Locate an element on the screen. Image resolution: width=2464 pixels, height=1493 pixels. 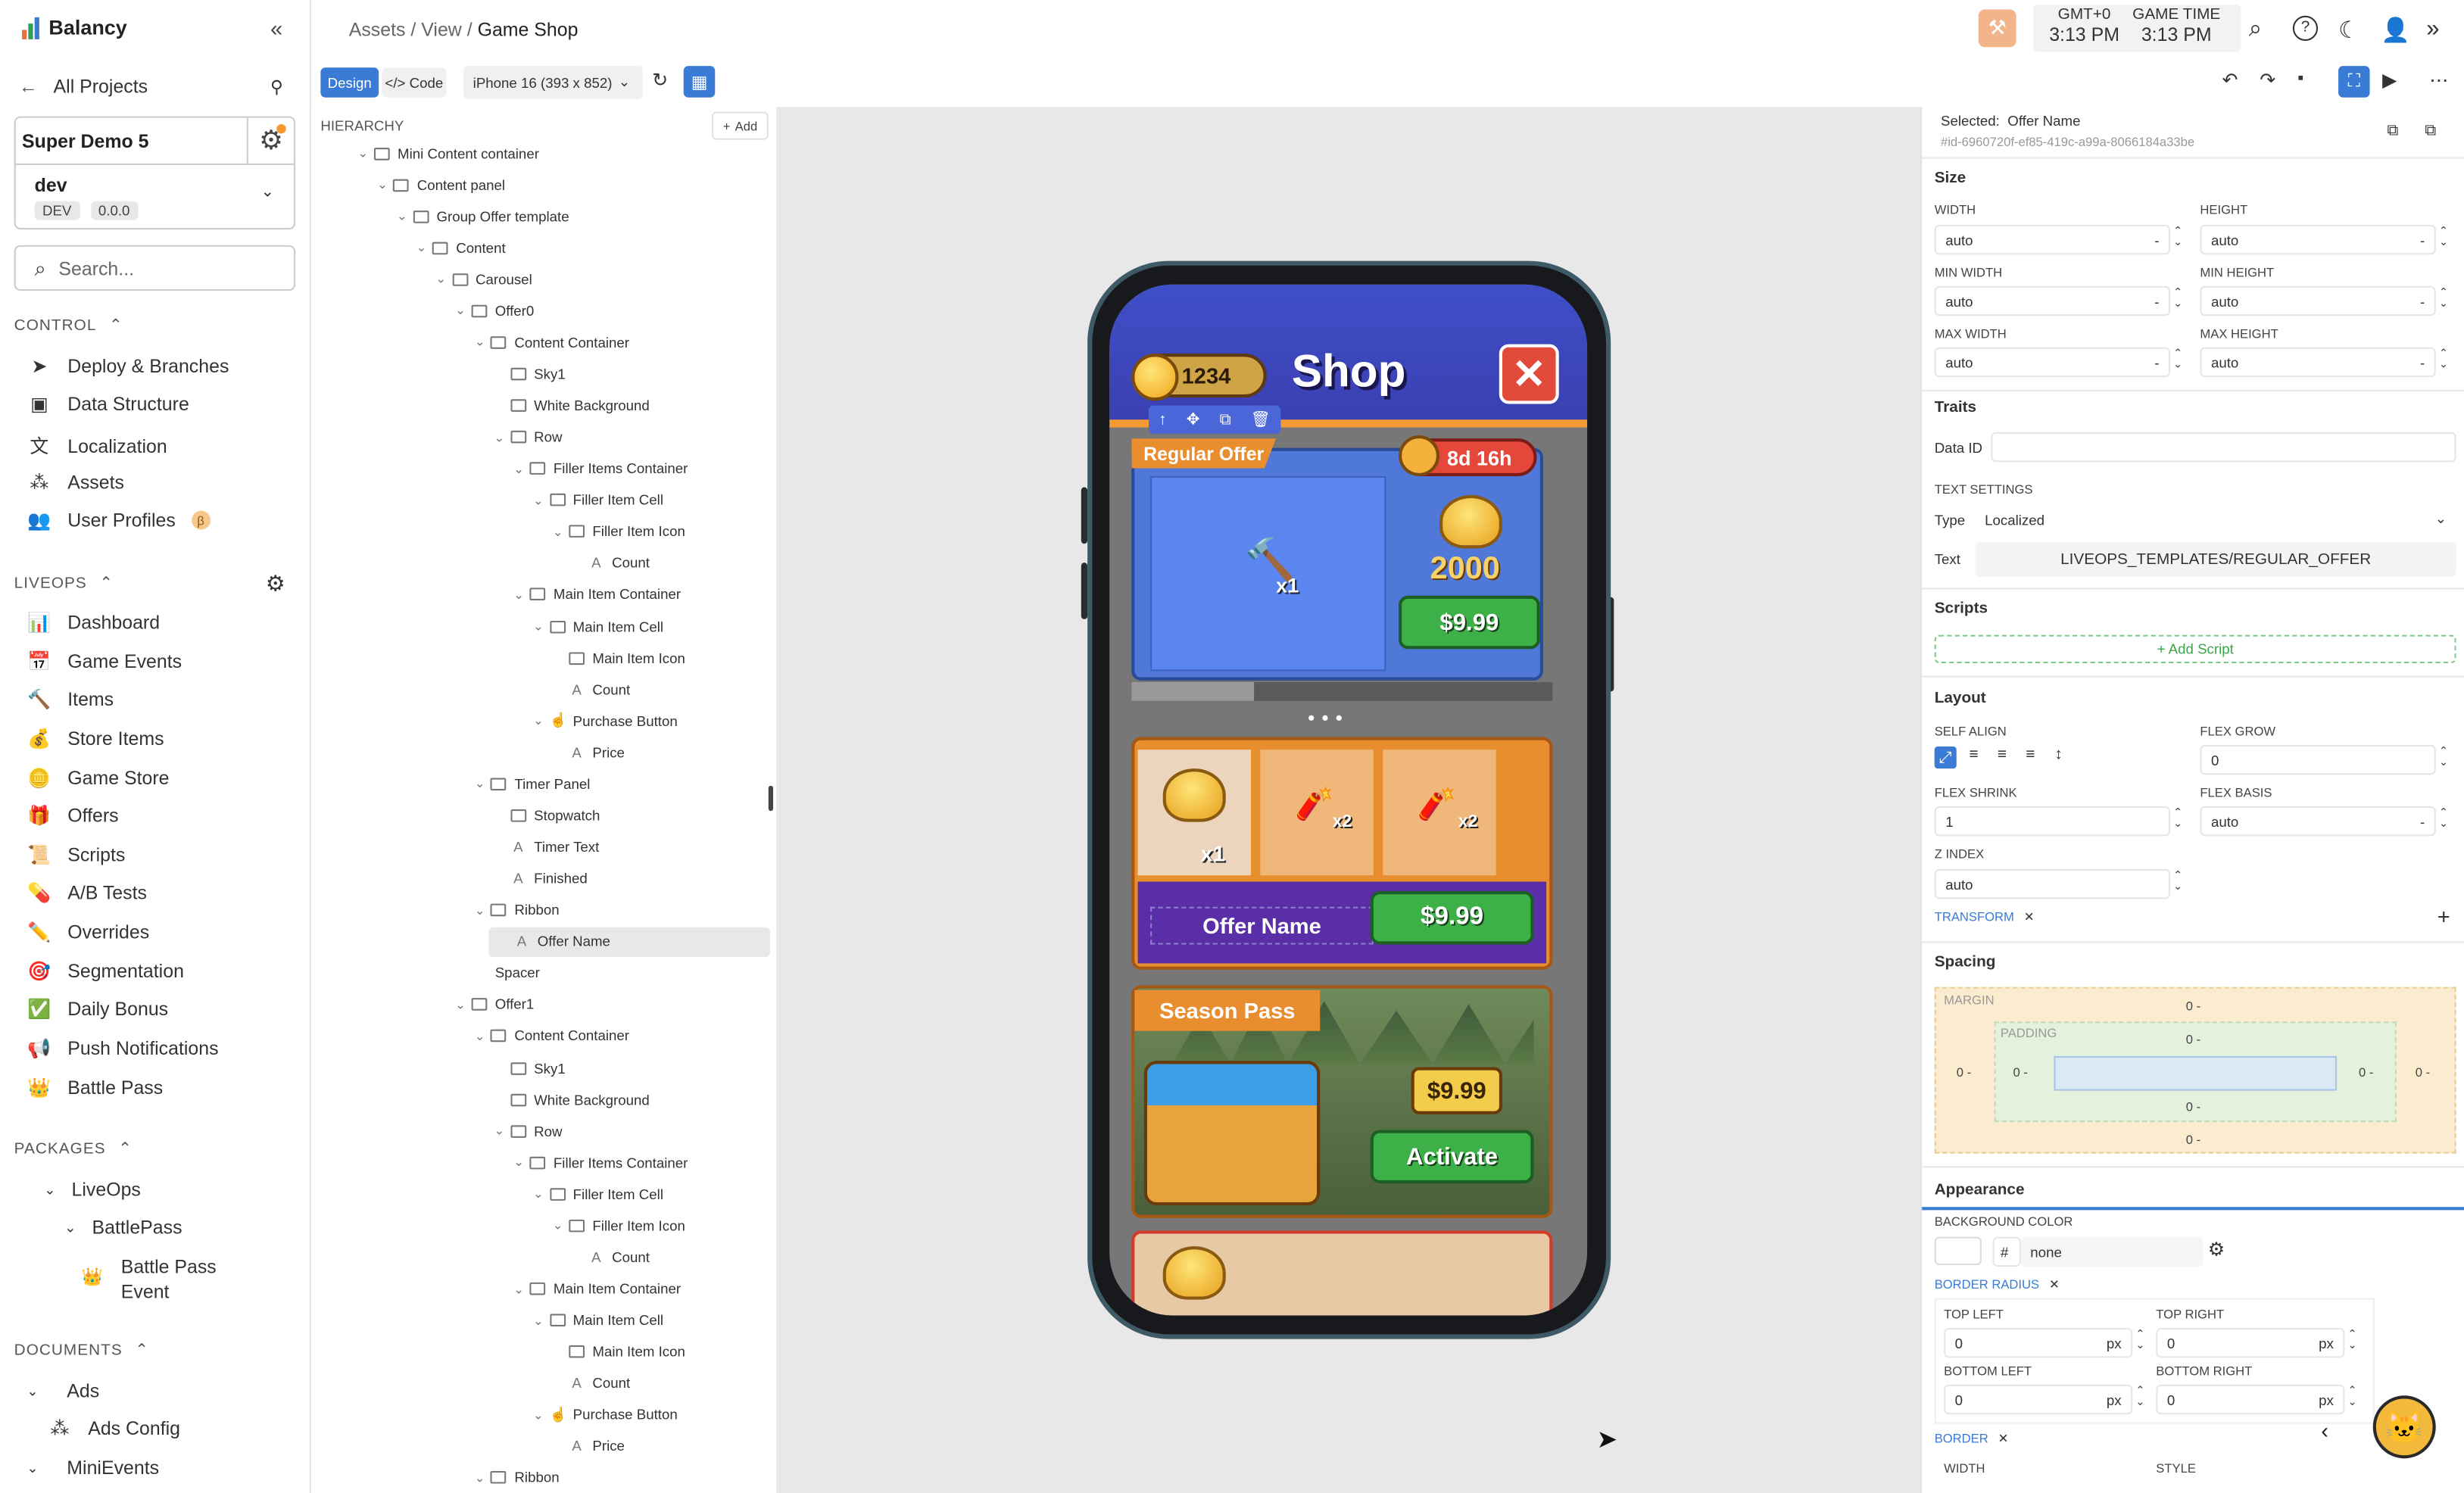
width-input: auto - is located at coordinates (2052, 240).